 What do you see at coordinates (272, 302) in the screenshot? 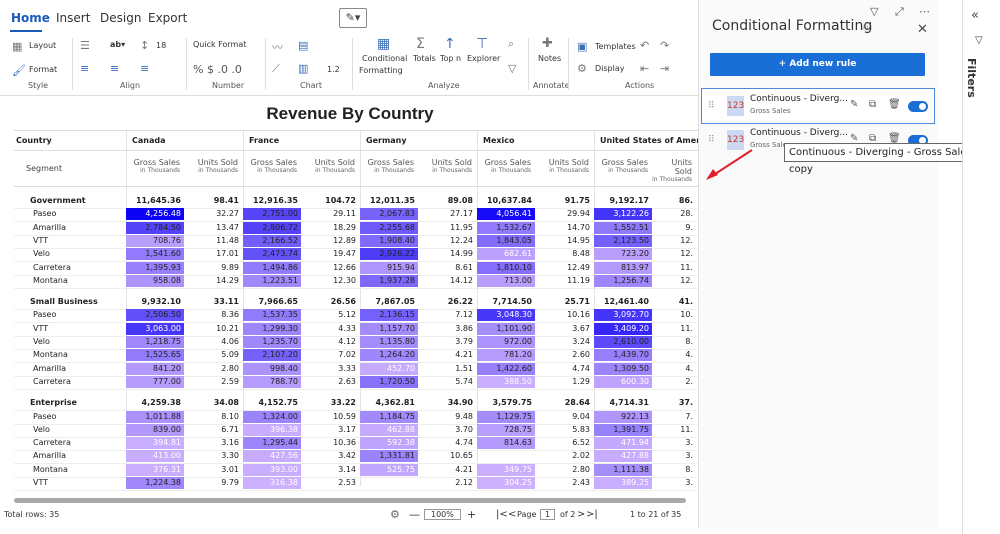
I see `table-cell: 7,966.65` at bounding box center [272, 302].